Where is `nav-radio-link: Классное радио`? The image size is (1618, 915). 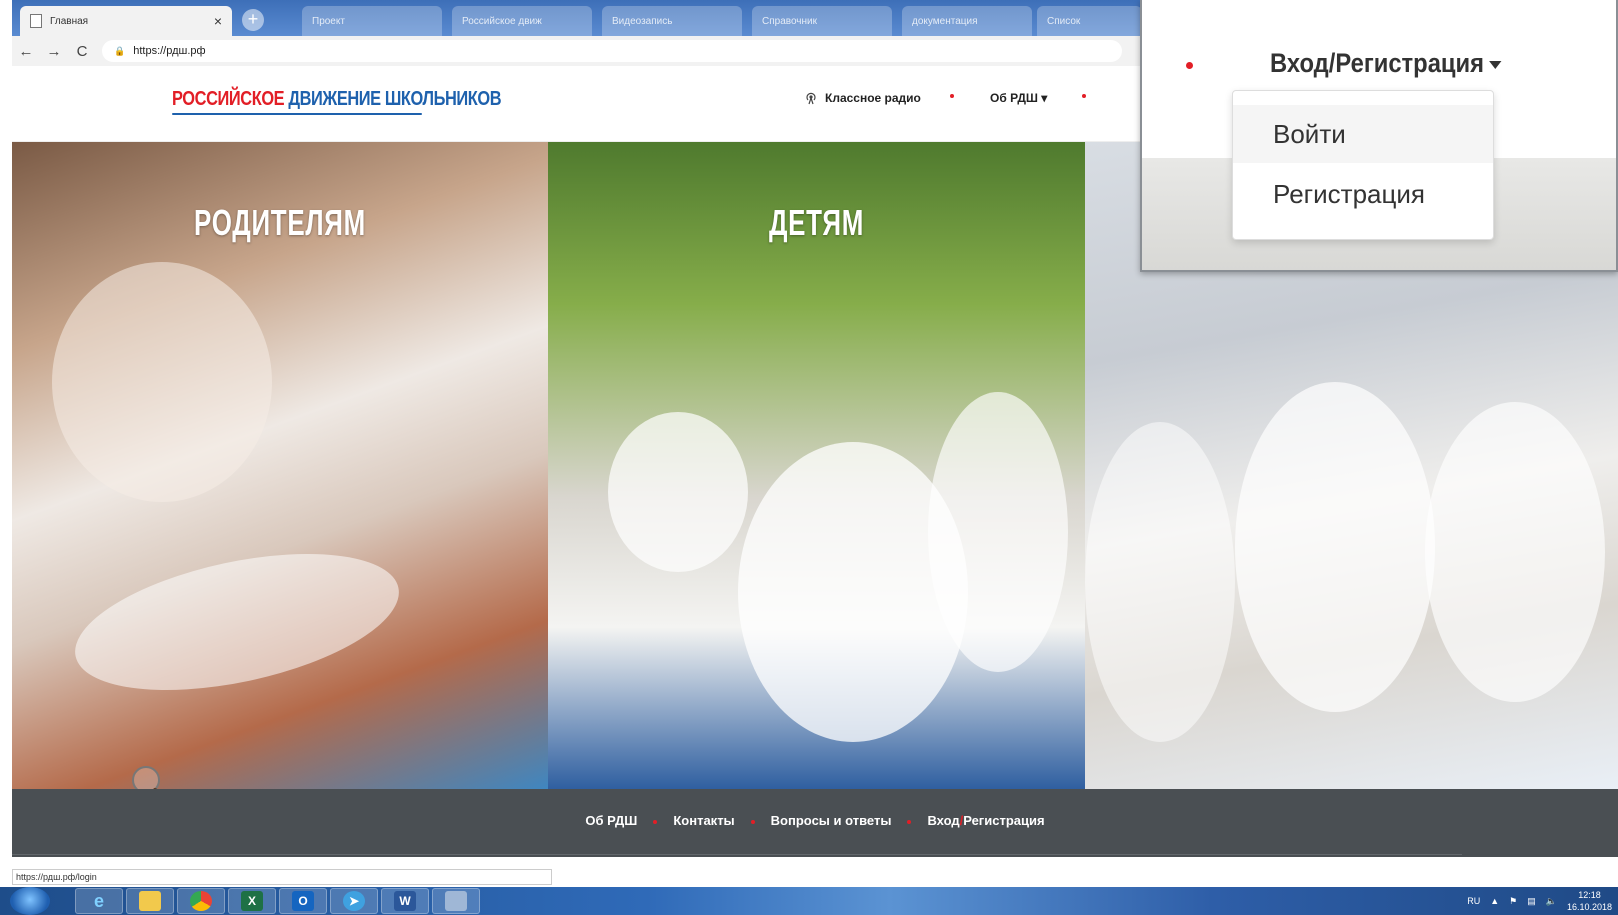
nav-radio-link: Классное радио is located at coordinates (873, 98).